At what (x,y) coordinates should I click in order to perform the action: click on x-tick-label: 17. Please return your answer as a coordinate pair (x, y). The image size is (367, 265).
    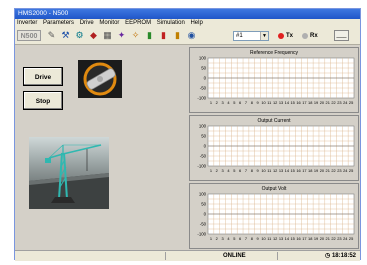
    Looking at the image, I should click on (304, 102).